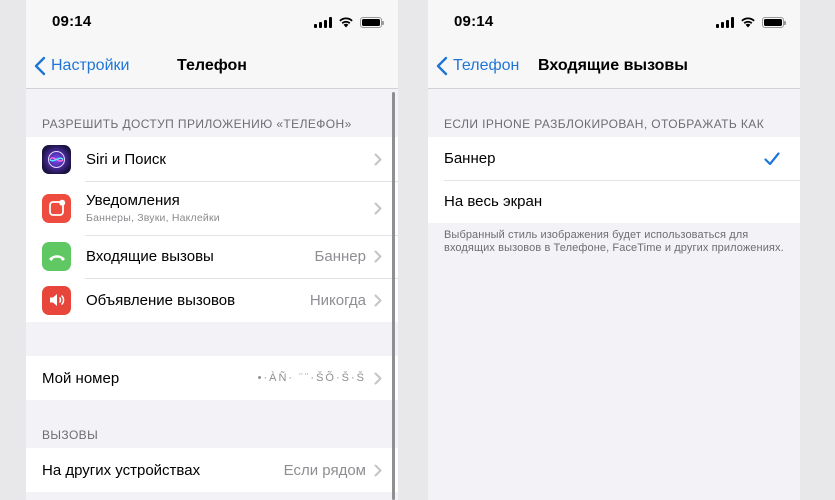 Image resolution: width=835 pixels, height=500 pixels. I want to click on row-value: Баннер, so click(340, 256).